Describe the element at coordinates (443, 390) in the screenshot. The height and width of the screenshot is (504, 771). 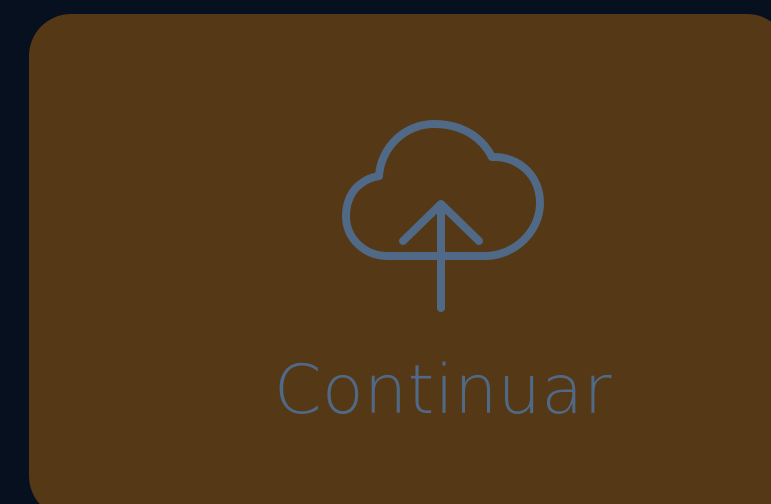
I see `continue-label: Continuar` at that location.